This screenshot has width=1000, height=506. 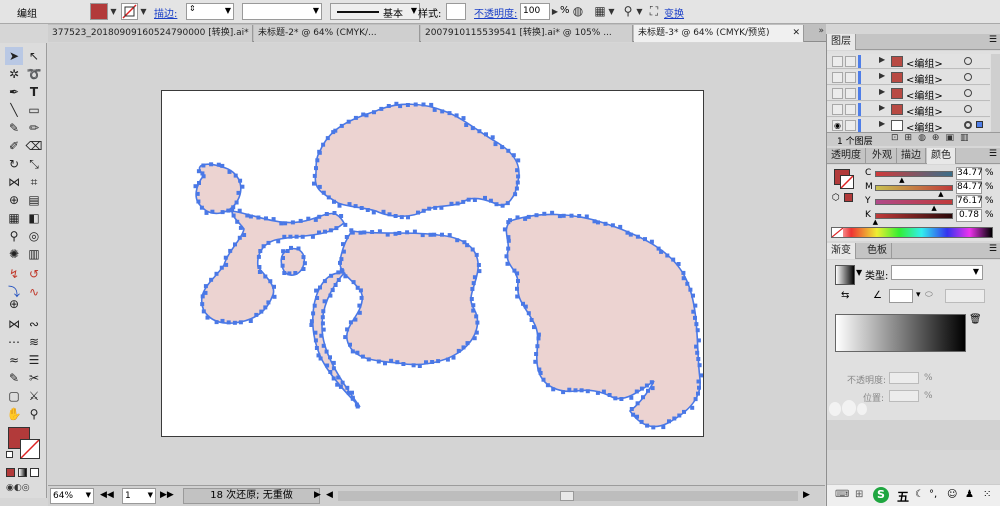 What do you see at coordinates (845, 295) in the screenshot?
I see `reverse-gradient-icon: ⇆` at bounding box center [845, 295].